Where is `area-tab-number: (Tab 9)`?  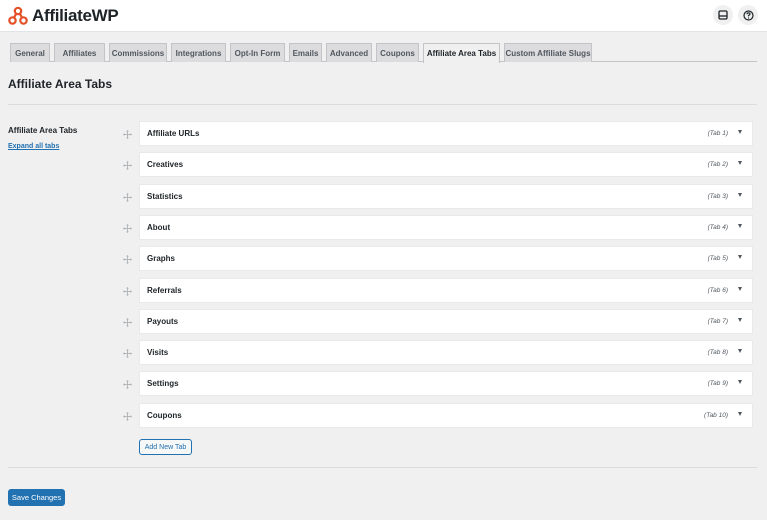
area-tab-number: (Tab 9) is located at coordinates (717, 383).